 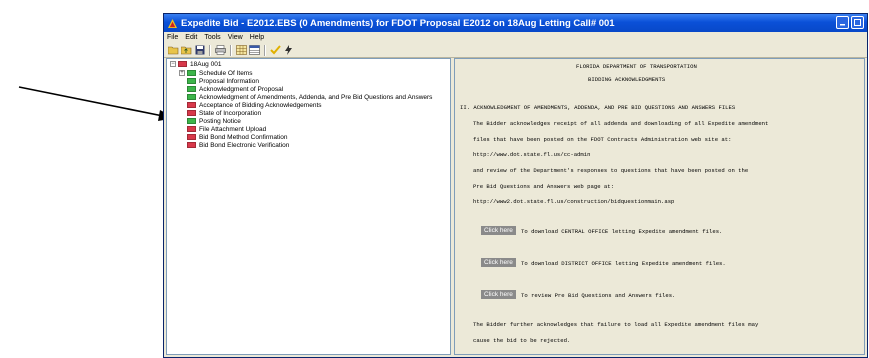 What do you see at coordinates (173, 64) in the screenshot?
I see `collapse-toggle: −` at bounding box center [173, 64].